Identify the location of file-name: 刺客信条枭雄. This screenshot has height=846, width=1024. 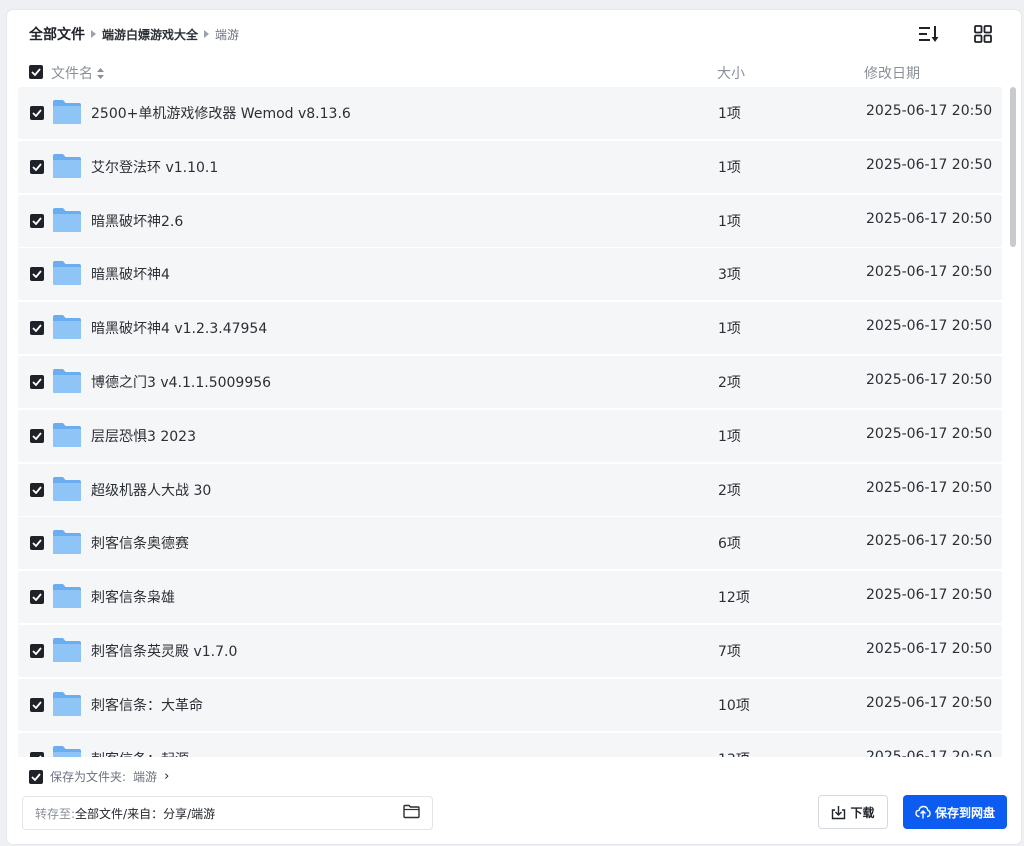
(133, 597).